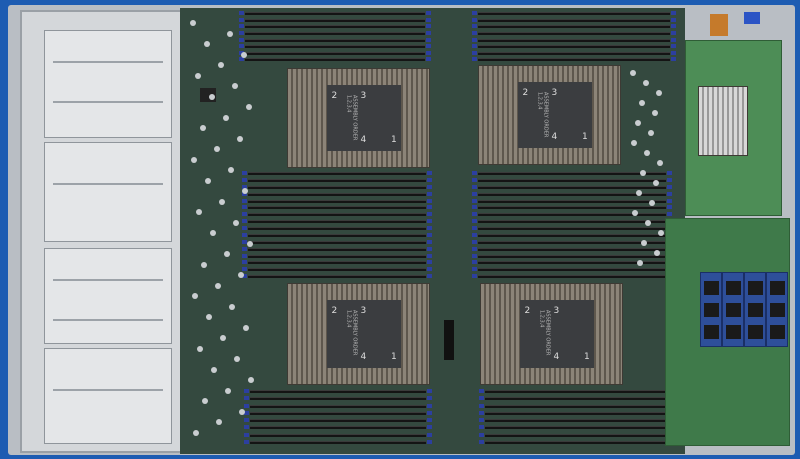  What do you see at coordinates (555, 115) in the screenshot?
I see `heatsink-label-plate: 2 3 4 1 ASSEMBLY ORDER 1,2,3,4` at bounding box center [555, 115].